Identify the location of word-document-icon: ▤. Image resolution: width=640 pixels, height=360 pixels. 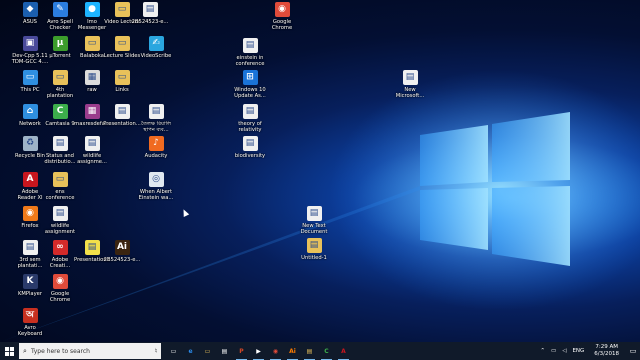
(410, 77).